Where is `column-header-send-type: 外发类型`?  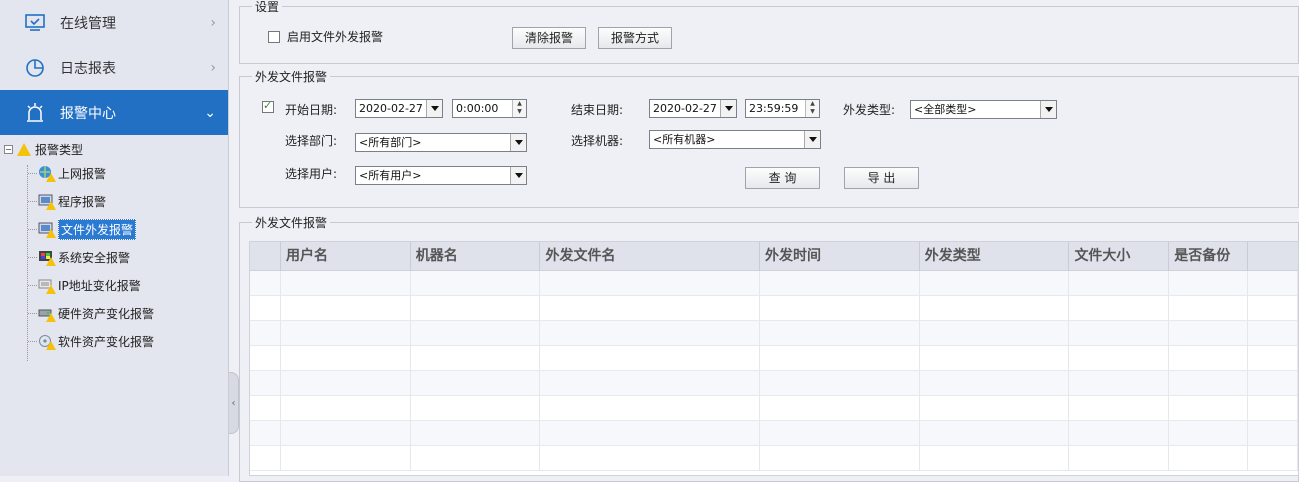
column-header-send-type: 外发类型 is located at coordinates (995, 256).